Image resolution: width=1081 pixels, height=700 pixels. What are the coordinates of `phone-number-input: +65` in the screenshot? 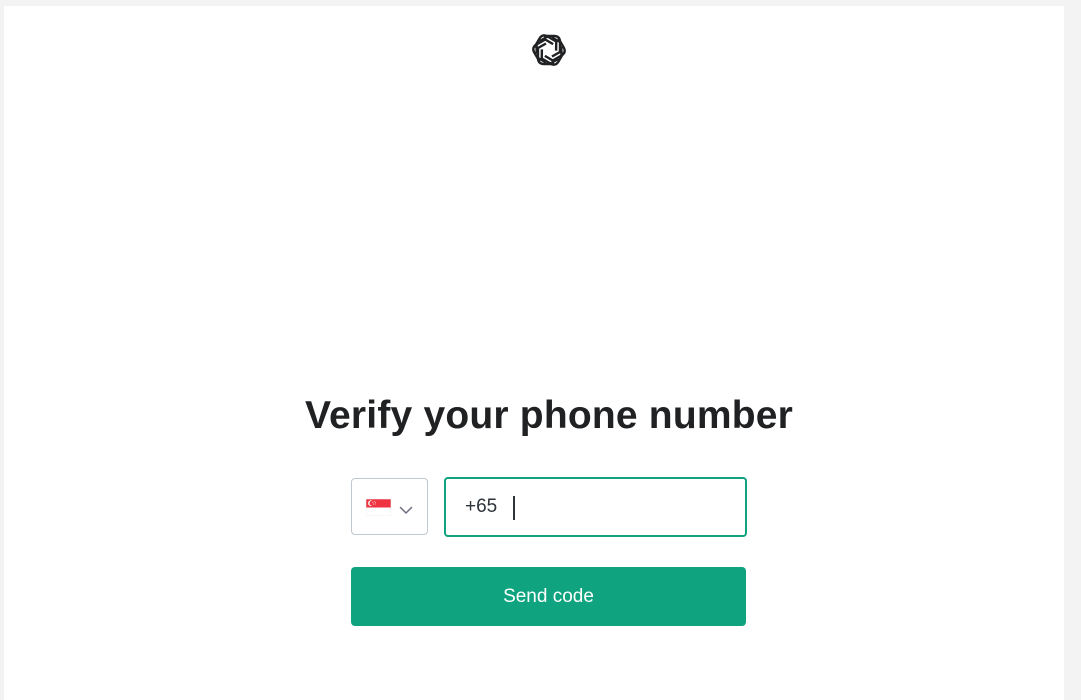 It's located at (595, 507).